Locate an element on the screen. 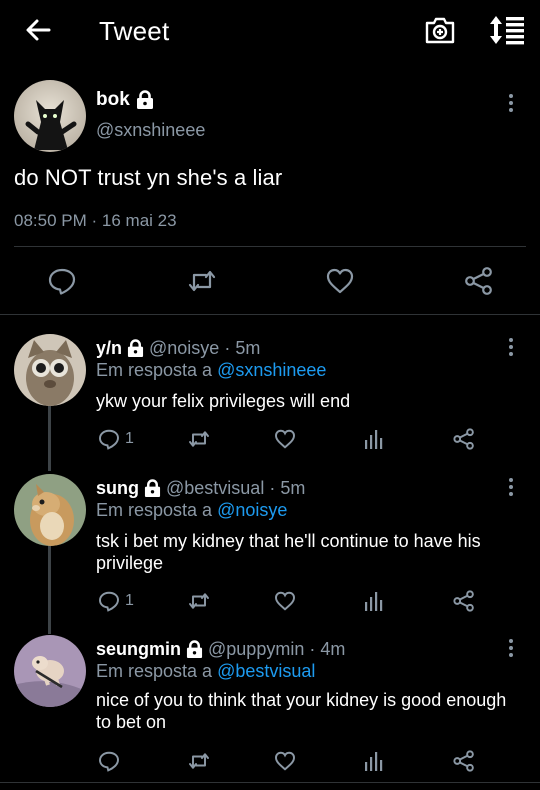  author-handle: @puppymin is located at coordinates (256, 649).